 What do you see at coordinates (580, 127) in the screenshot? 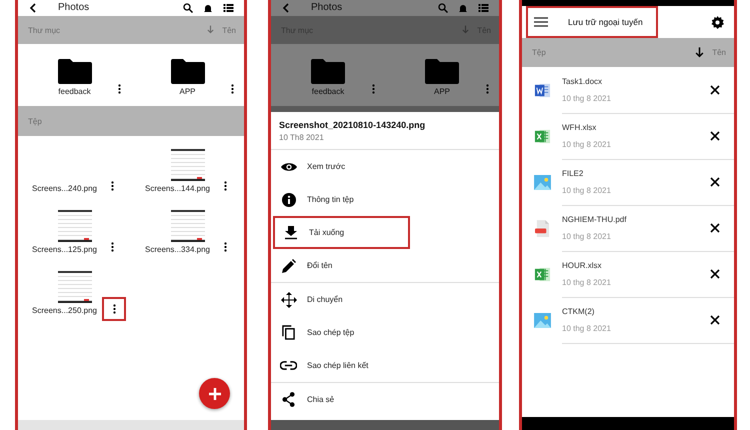
I see `file-name: WFH.xlsx` at bounding box center [580, 127].